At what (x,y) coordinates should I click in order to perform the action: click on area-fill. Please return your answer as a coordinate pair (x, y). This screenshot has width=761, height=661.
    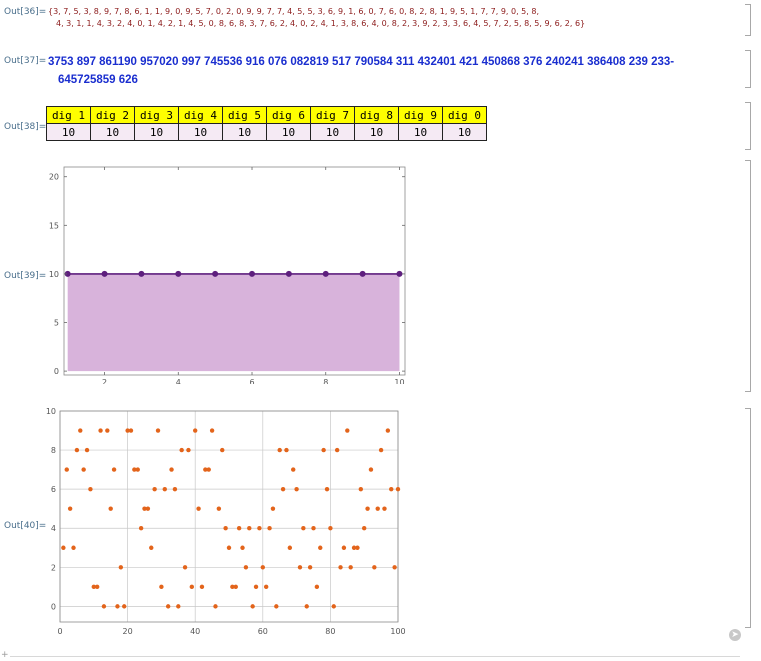
    Looking at the image, I should click on (233, 322).